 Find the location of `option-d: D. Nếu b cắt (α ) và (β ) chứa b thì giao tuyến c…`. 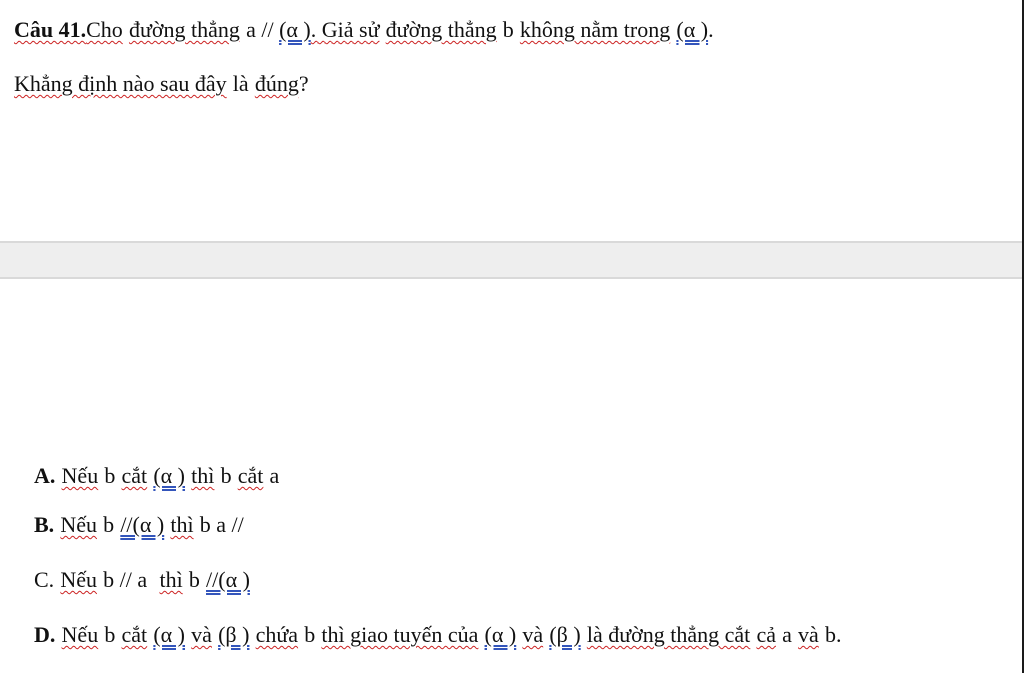

option-d: D. Nếu b cắt (α ) và (β ) chứa b thì giao tuyến c… is located at coordinates (437, 635).